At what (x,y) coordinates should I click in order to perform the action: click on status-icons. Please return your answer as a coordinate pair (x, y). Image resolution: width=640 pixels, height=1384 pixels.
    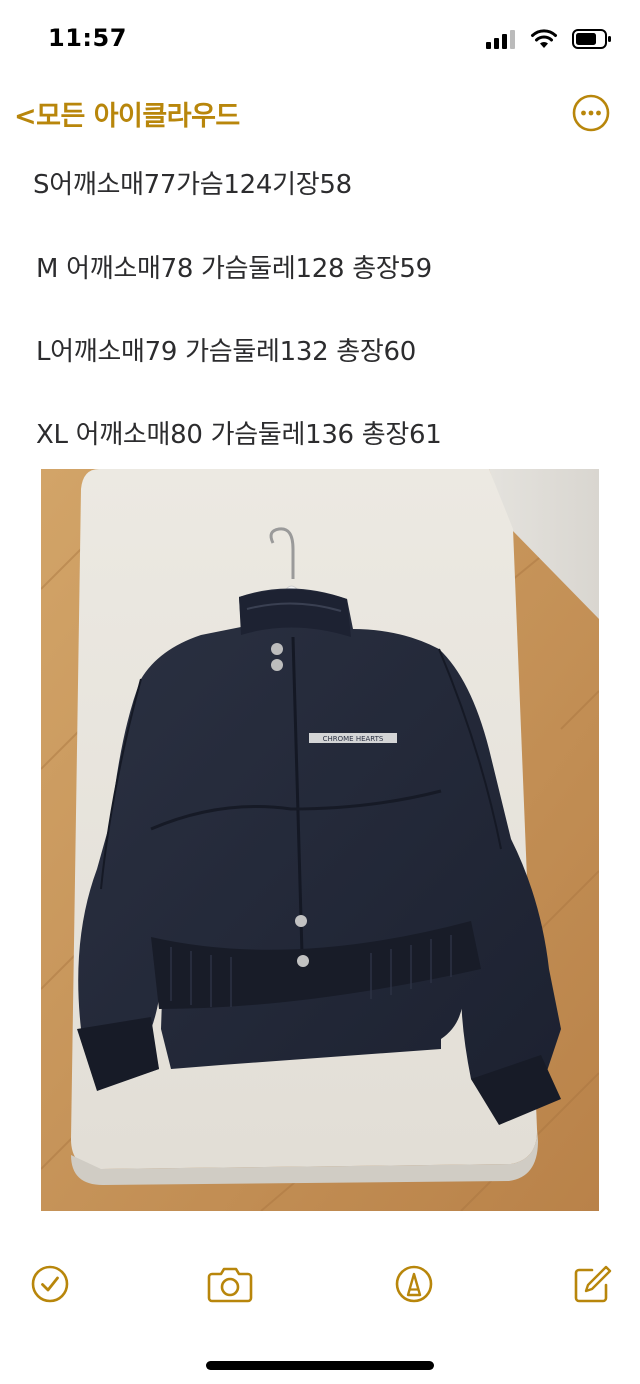
    Looking at the image, I should click on (549, 39).